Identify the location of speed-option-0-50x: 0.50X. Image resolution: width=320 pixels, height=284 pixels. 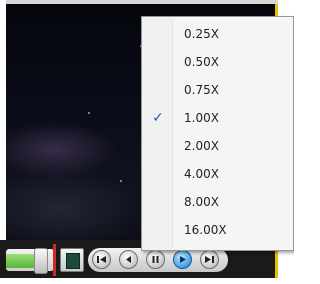
(217, 62).